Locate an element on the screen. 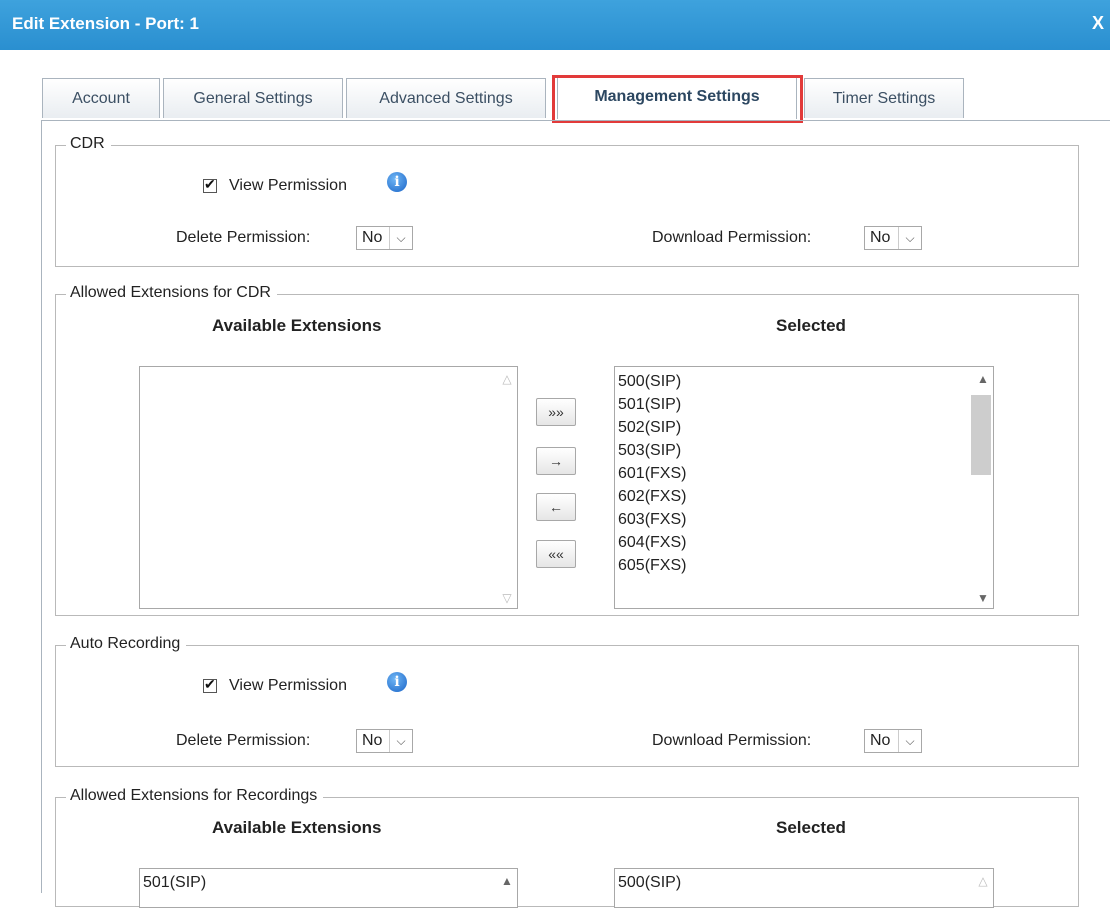  cdr-download-permission-label: Download Permission: is located at coordinates (732, 237).